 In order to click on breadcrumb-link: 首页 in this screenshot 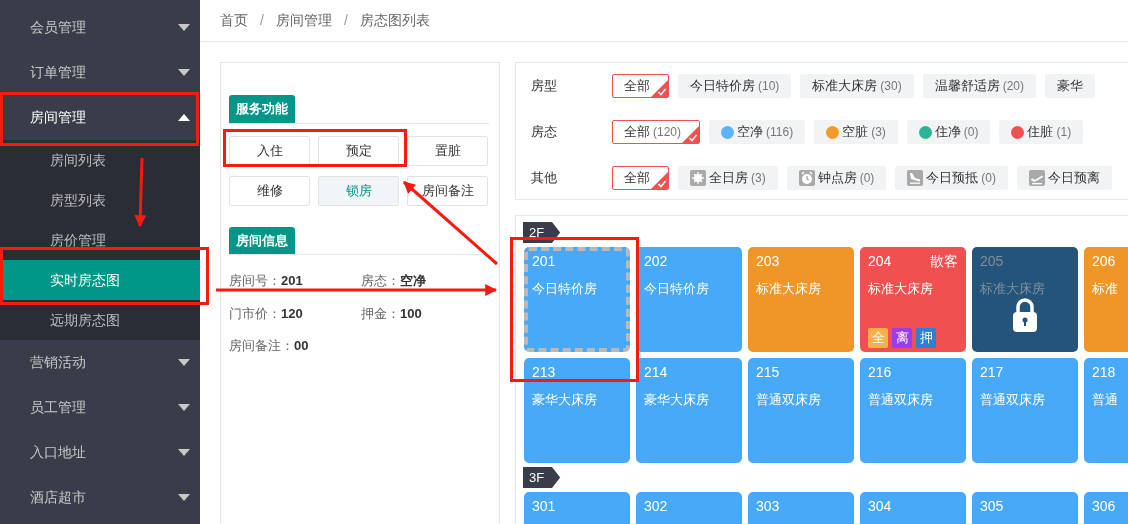, I will do `click(234, 20)`.